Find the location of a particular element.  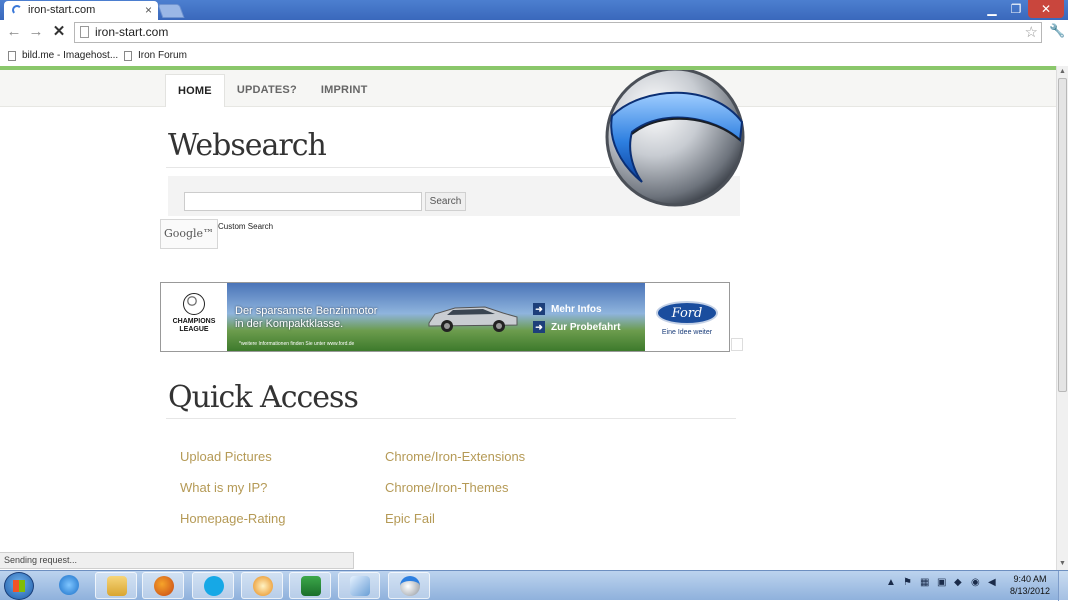

scroll-up-icon: ▲ is located at coordinates (1062, 72).